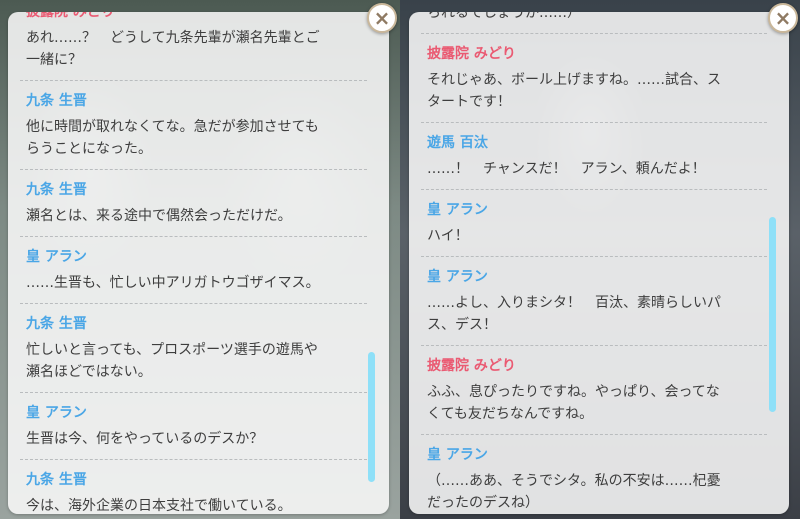 The height and width of the screenshot is (519, 800). I want to click on backlog-entry: 皇 アラン ……よし、入りまシタ！ 百汰、素晴らしいパ ス、デス！, so click(594, 301).